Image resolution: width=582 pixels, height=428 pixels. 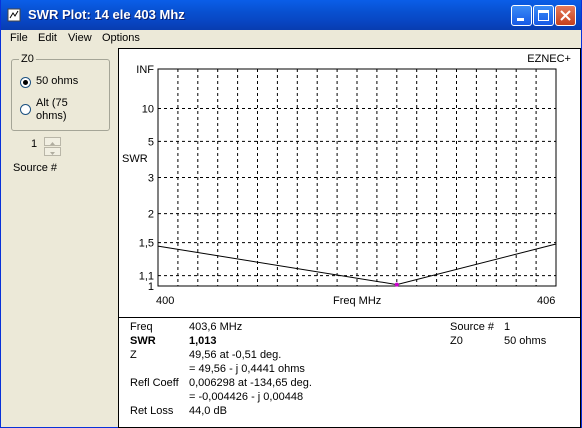 I want to click on maximize-icon, so click(x=543, y=15).